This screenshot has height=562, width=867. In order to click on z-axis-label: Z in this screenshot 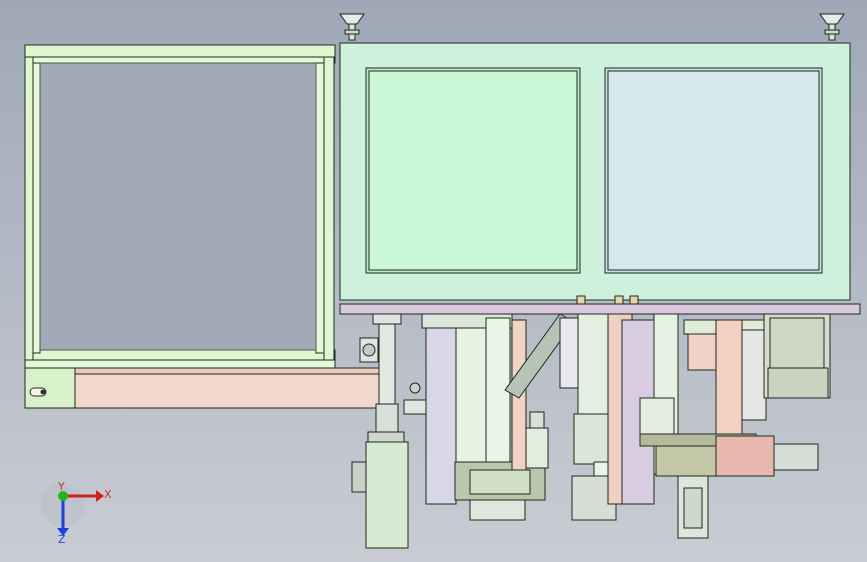, I will do `click(62, 539)`.